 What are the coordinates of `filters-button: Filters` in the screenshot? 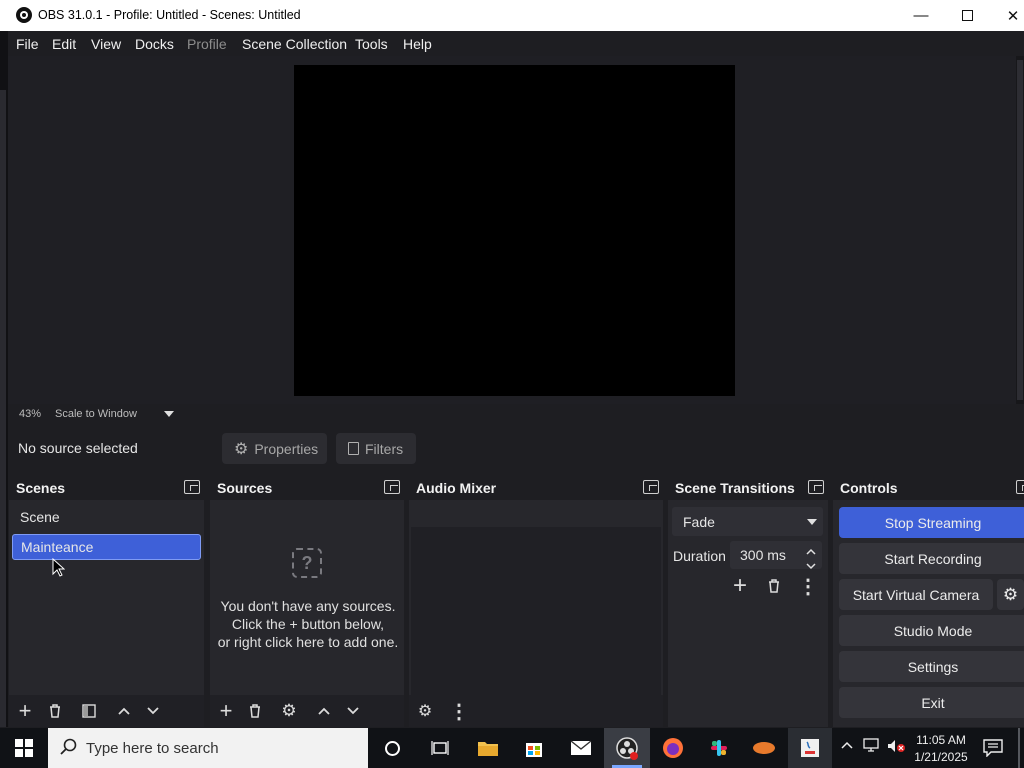 It's located at (376, 448).